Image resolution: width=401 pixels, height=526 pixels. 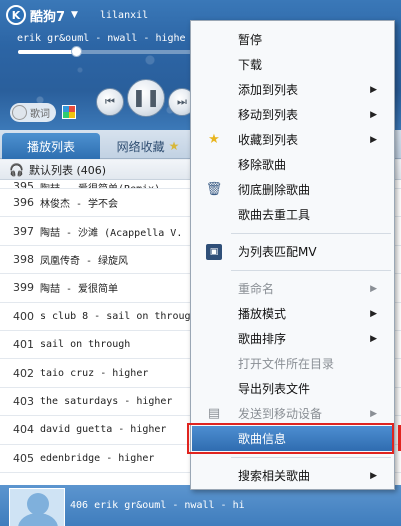 I want to click on song-title: sail on through, so click(x=85, y=345).